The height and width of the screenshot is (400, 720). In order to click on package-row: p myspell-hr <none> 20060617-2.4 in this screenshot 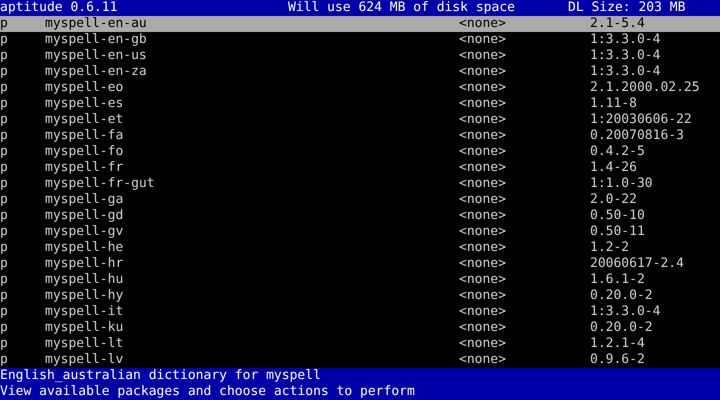, I will do `click(360, 264)`.